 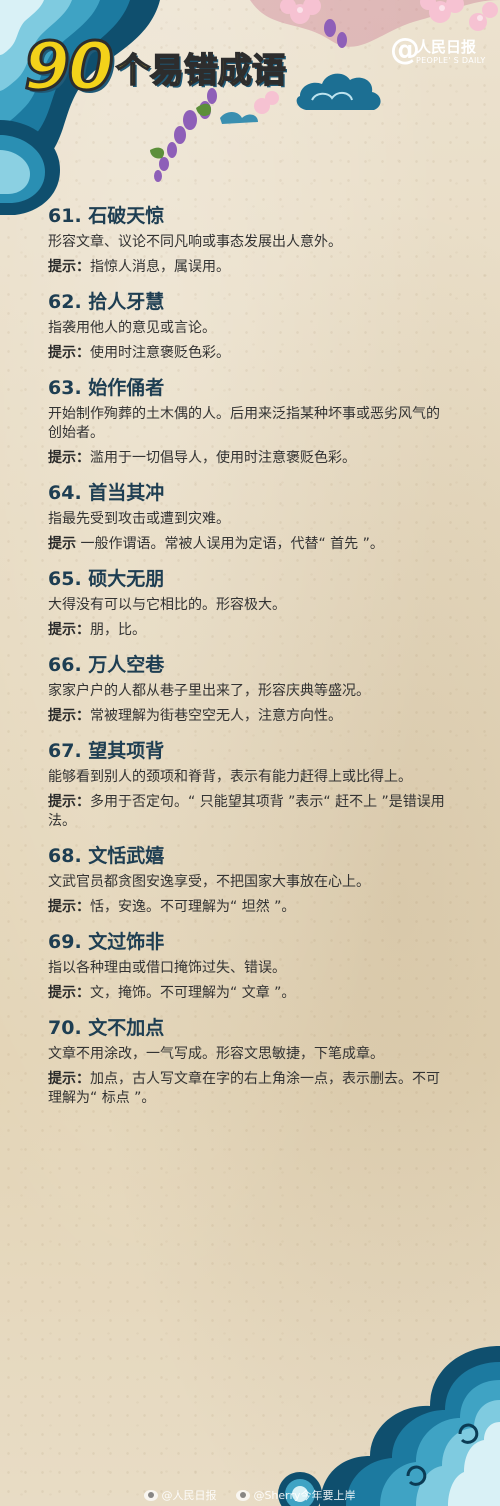 I want to click on hint-text: 文，掩饰。不可理解为“ 文章 ”。, so click(x=193, y=993).